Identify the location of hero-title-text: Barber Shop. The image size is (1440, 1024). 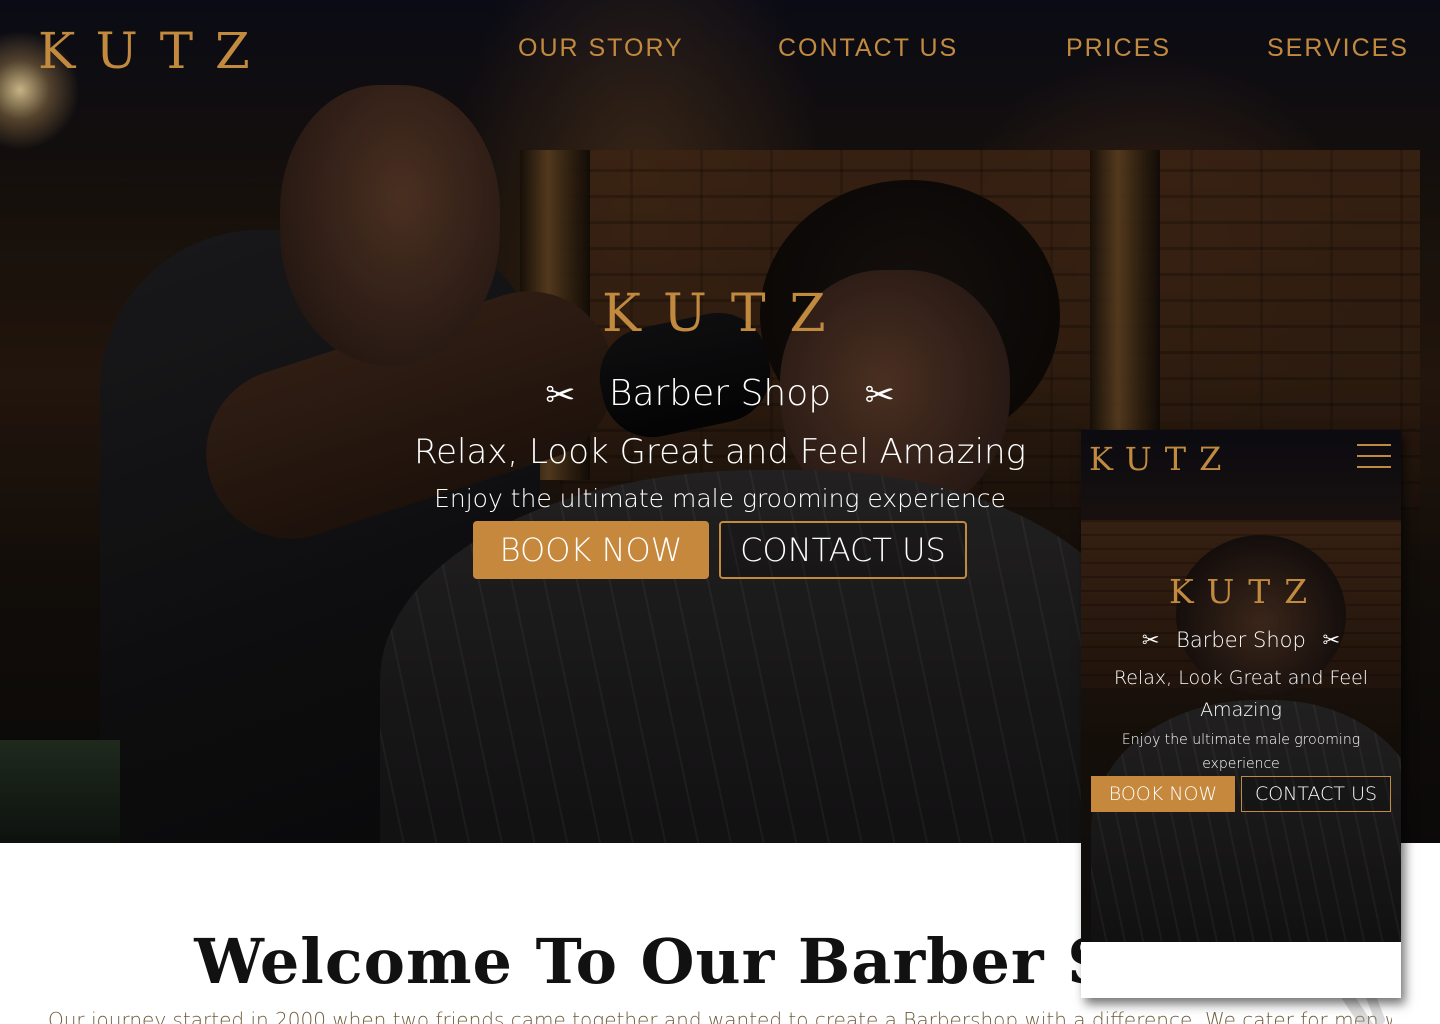
(720, 393).